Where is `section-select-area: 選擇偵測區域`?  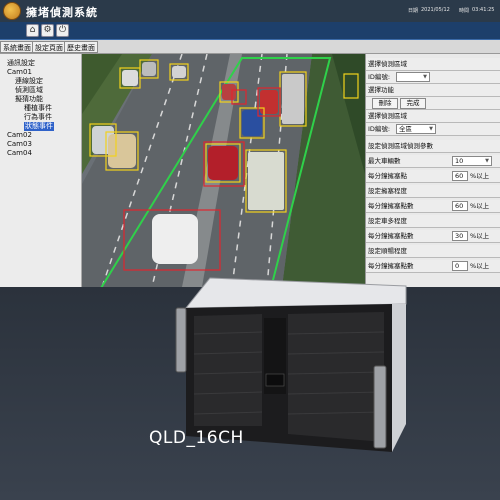 section-select-area: 選擇偵測區域 is located at coordinates (433, 64).